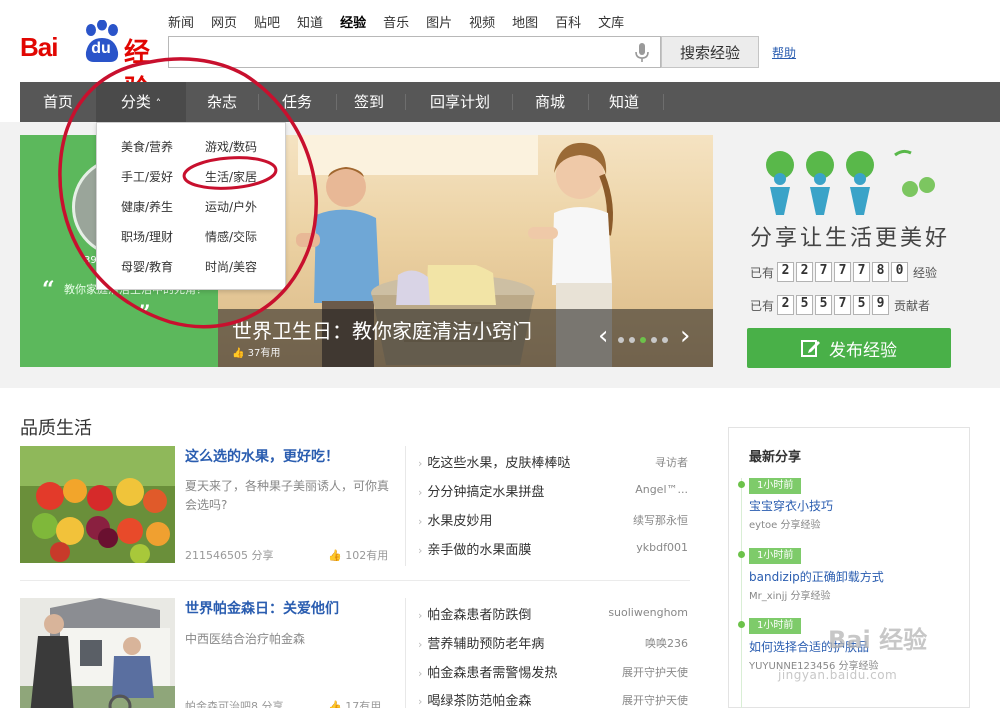  What do you see at coordinates (849, 348) in the screenshot?
I see `publish-experience-button: 发布经验` at bounding box center [849, 348].